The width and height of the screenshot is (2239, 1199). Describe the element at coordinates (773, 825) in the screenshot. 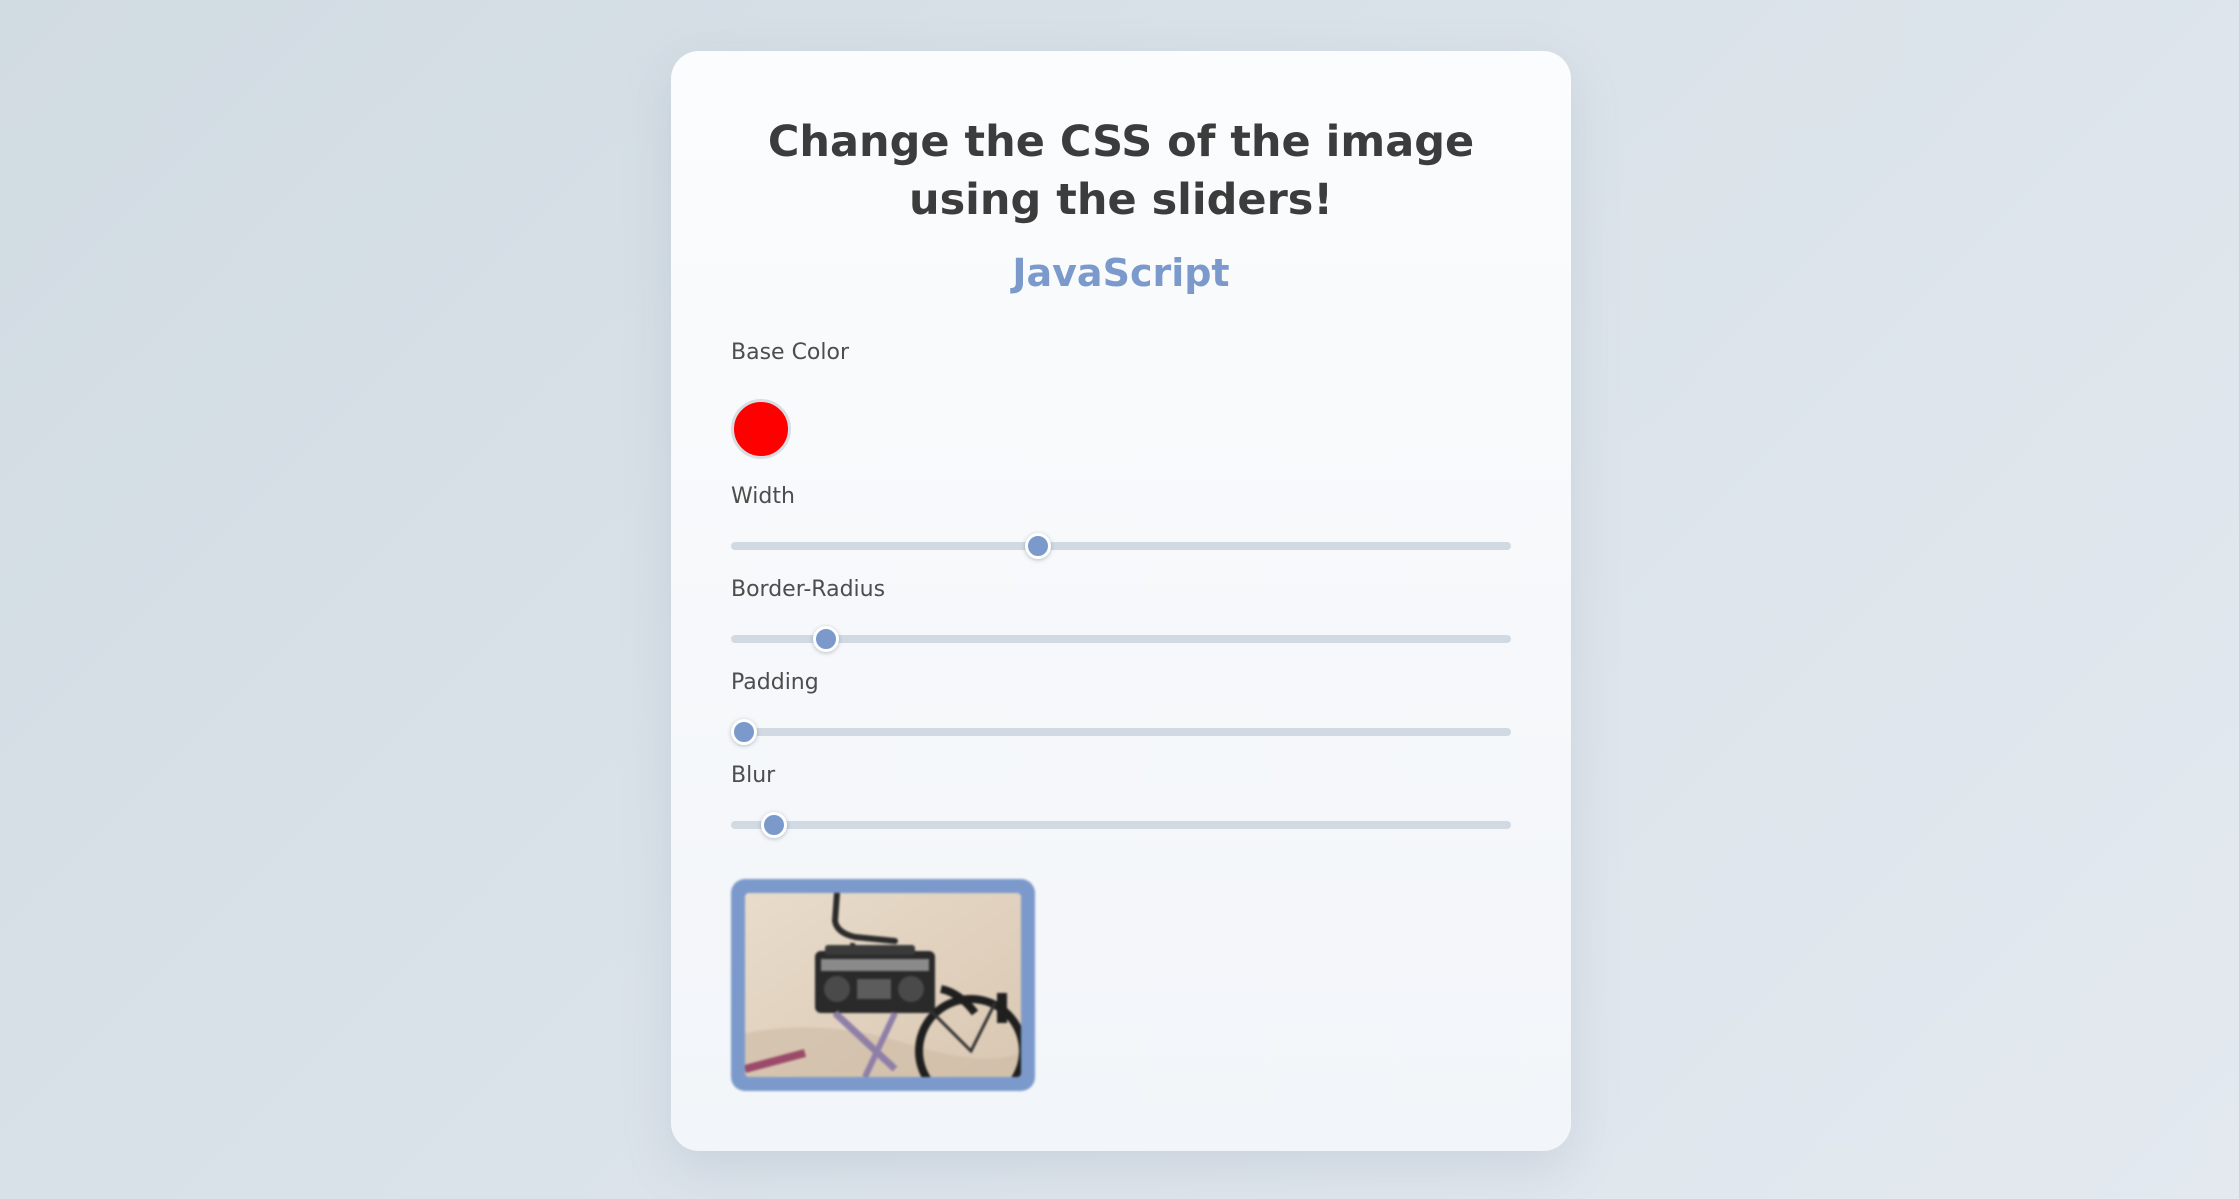

I see `blur-slider-thumb` at that location.